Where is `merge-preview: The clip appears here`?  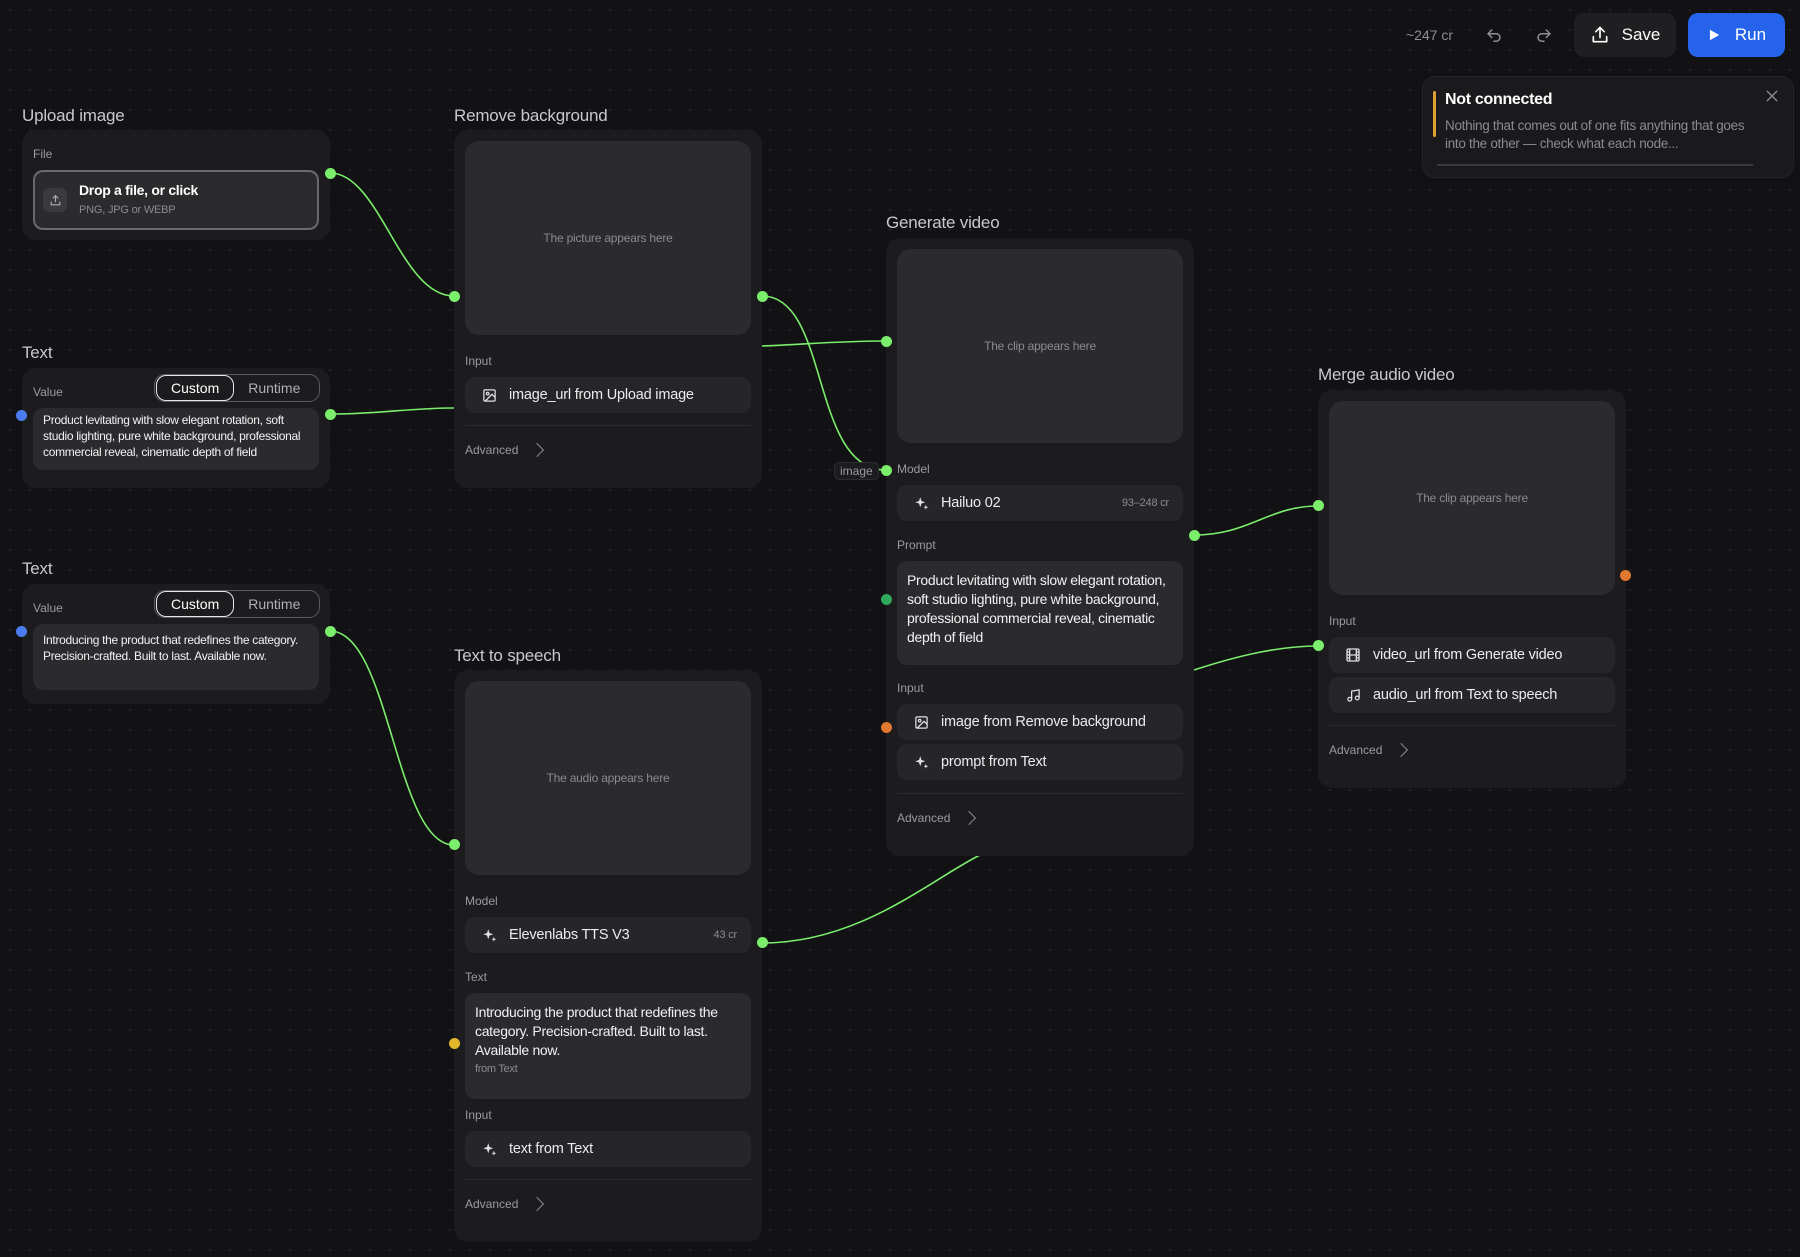 merge-preview: The clip appears here is located at coordinates (1472, 498).